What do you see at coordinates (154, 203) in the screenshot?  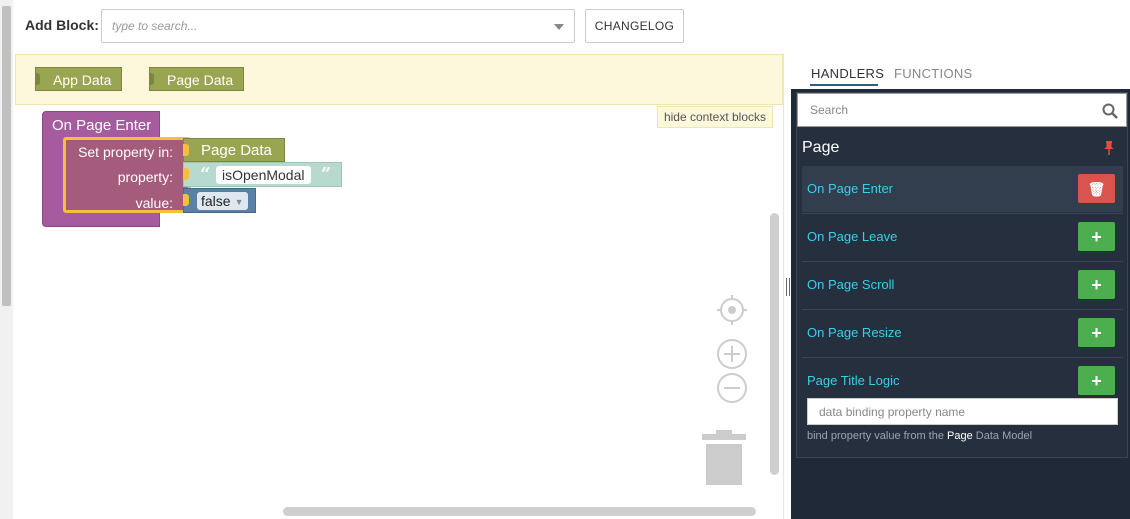 I see `value-label: value:` at bounding box center [154, 203].